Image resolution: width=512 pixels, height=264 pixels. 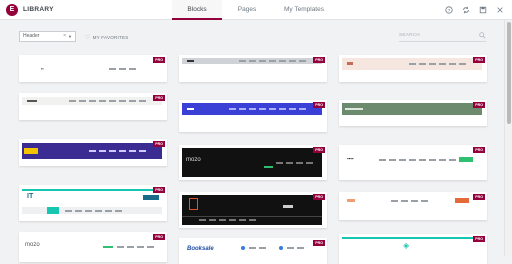 I want to click on my-favorites-label: MY FAVORITES, so click(x=110, y=37).